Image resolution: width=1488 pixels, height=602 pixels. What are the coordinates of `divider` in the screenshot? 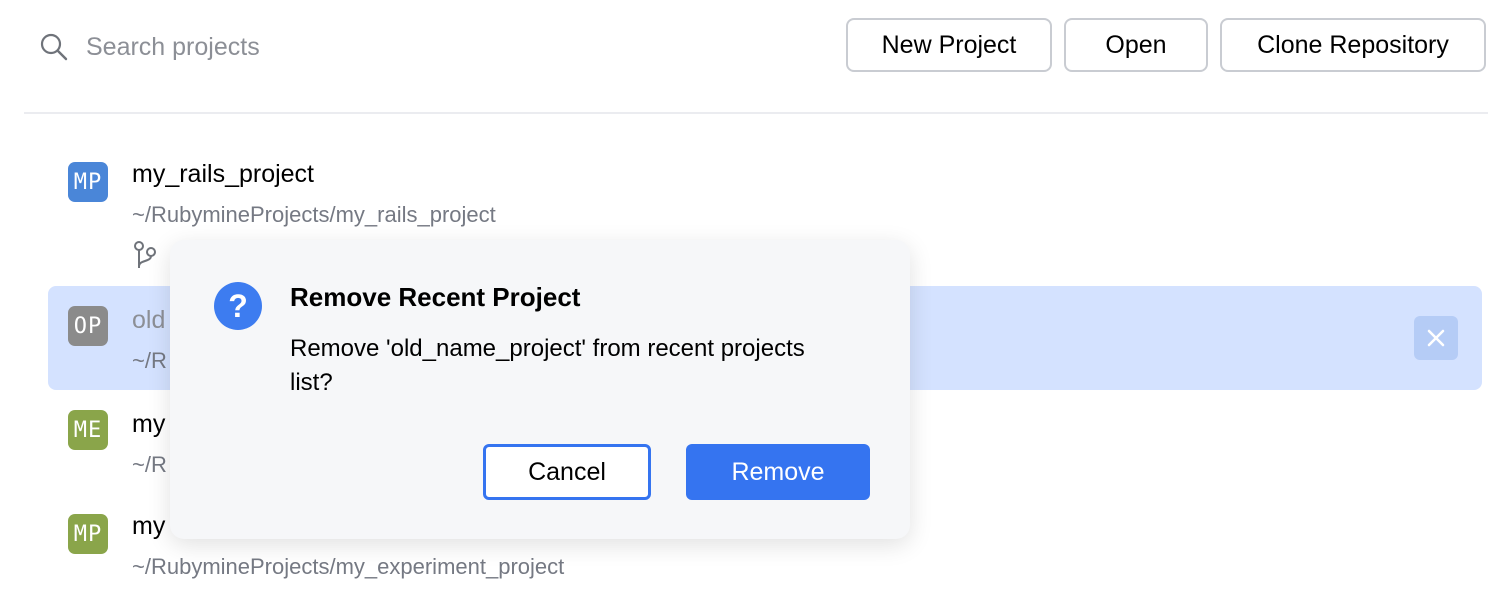 It's located at (756, 113).